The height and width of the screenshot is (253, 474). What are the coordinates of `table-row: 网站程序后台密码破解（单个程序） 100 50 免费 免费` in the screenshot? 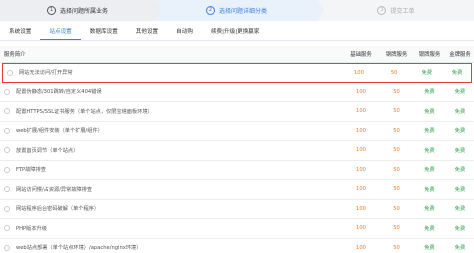 It's located at (237, 209).